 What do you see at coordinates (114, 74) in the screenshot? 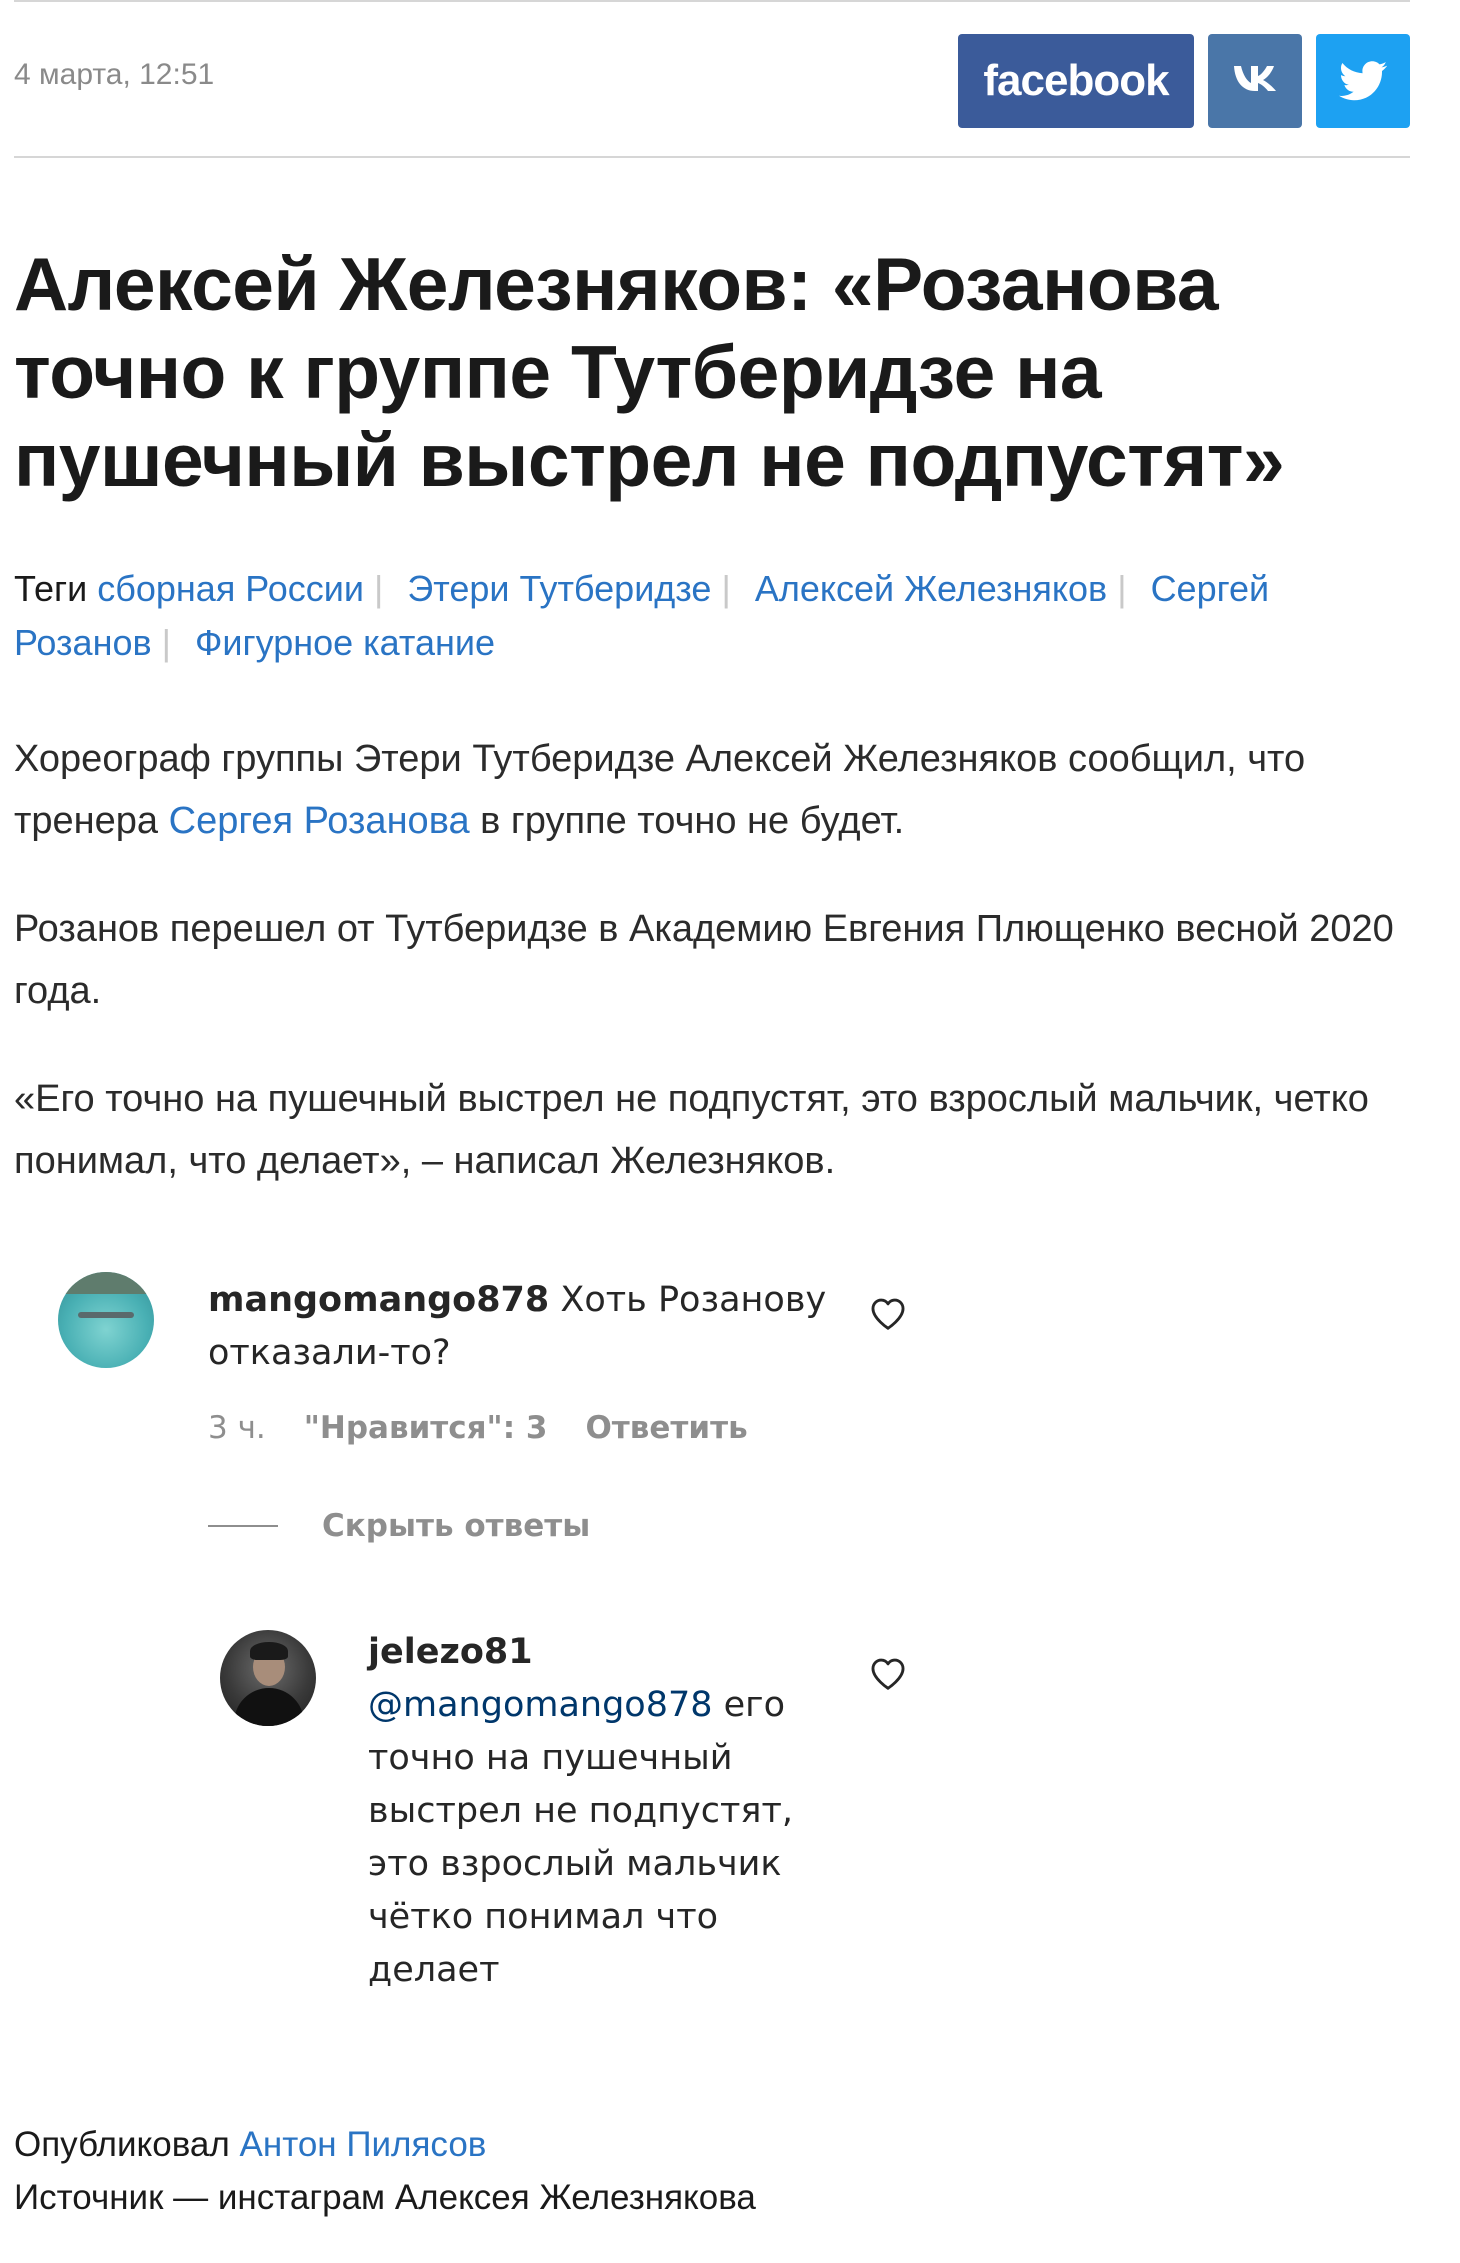
I see `publish-date: 4 марта, 12:51` at bounding box center [114, 74].